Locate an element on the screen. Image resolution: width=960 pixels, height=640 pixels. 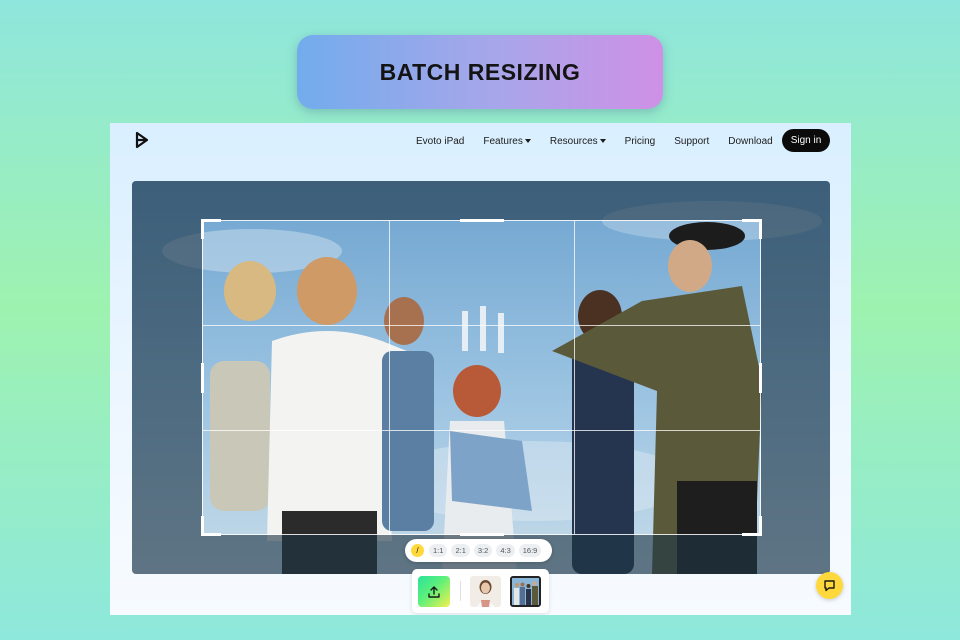
nav-link-pricing: Pricing is located at coordinates (640, 141).